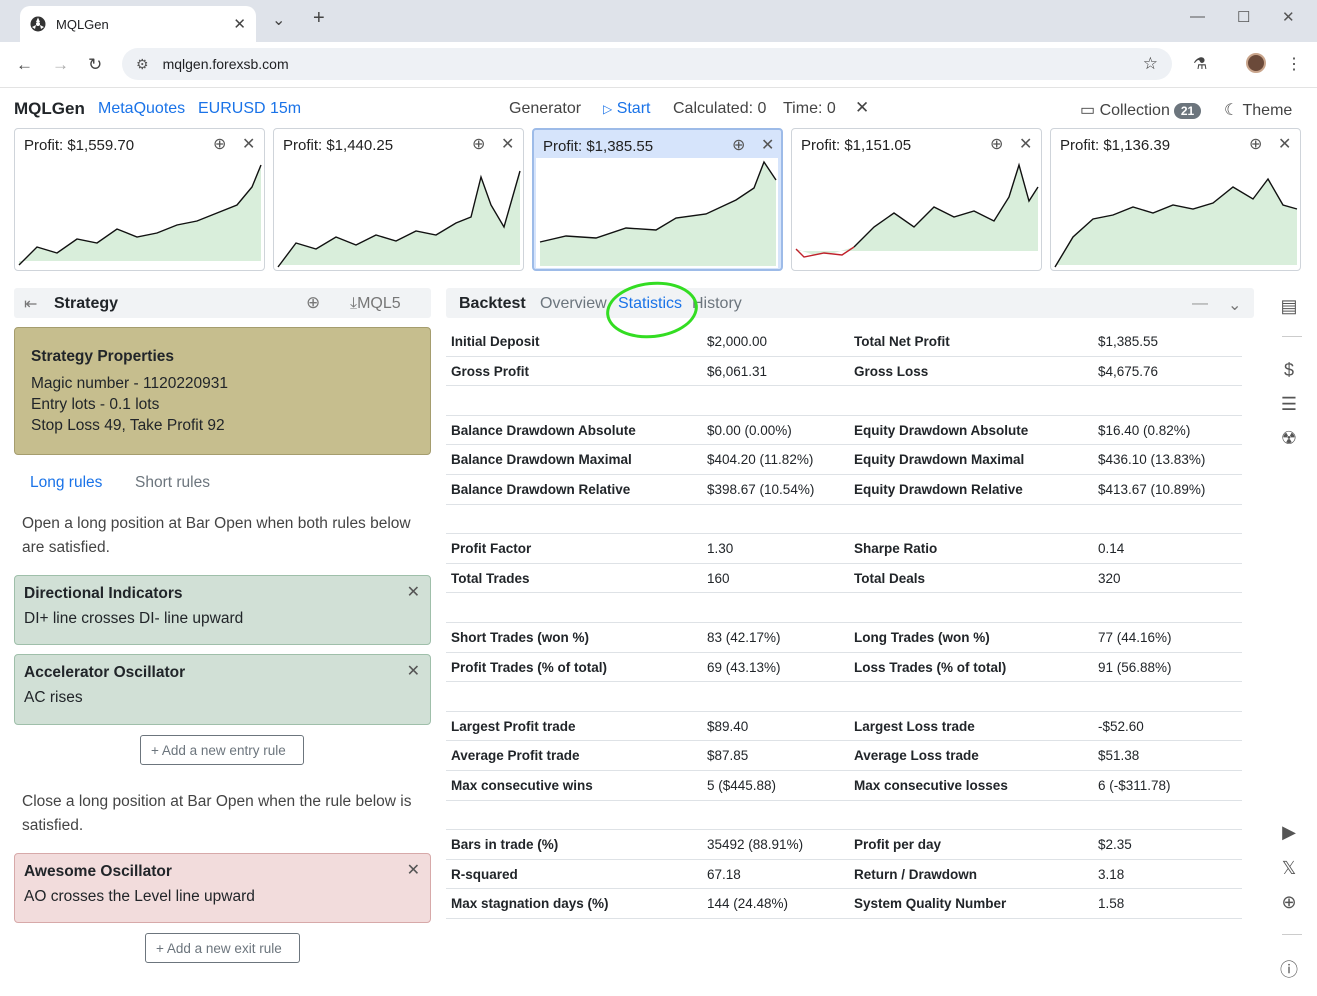  I want to click on export-mql5-button: ⤓MQL5, so click(375, 304).